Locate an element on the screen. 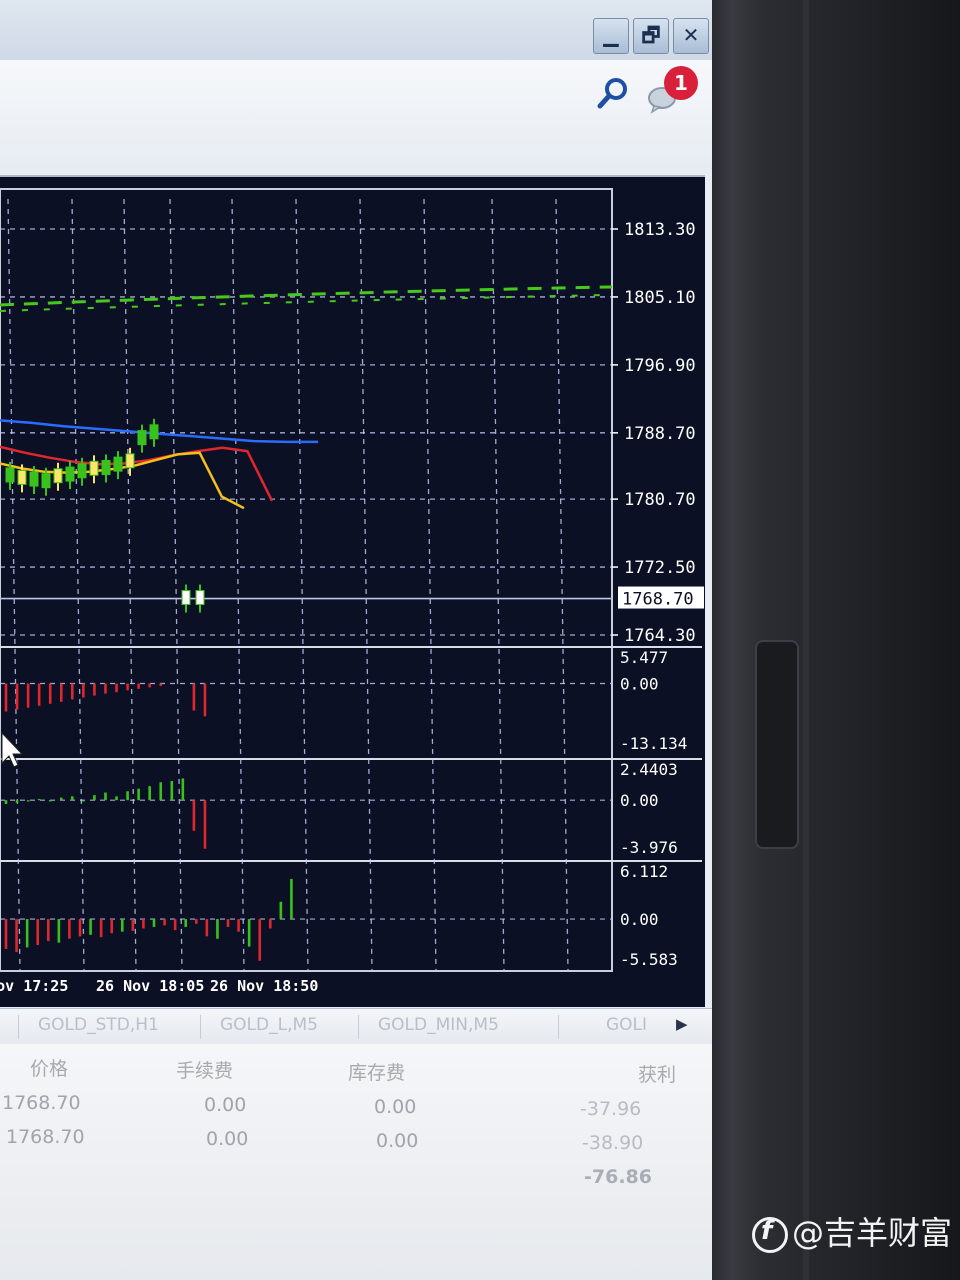 The height and width of the screenshot is (1280, 960). header-price: 价格 is located at coordinates (49, 1067).